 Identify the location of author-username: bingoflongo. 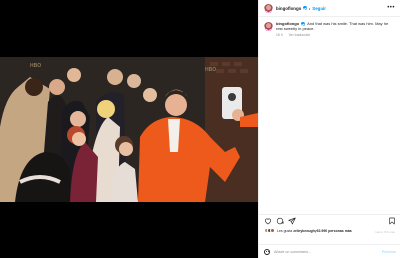
(288, 8).